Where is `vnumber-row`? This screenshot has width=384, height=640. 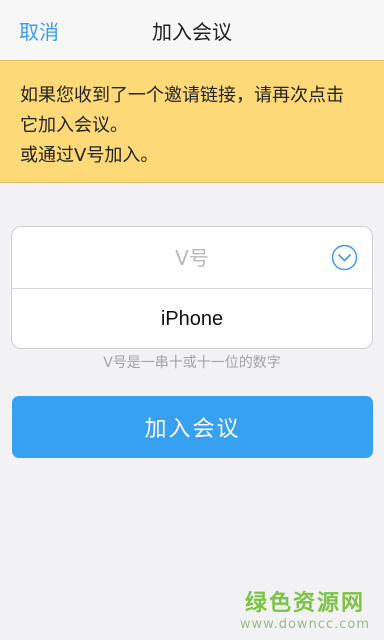 vnumber-row is located at coordinates (192, 257).